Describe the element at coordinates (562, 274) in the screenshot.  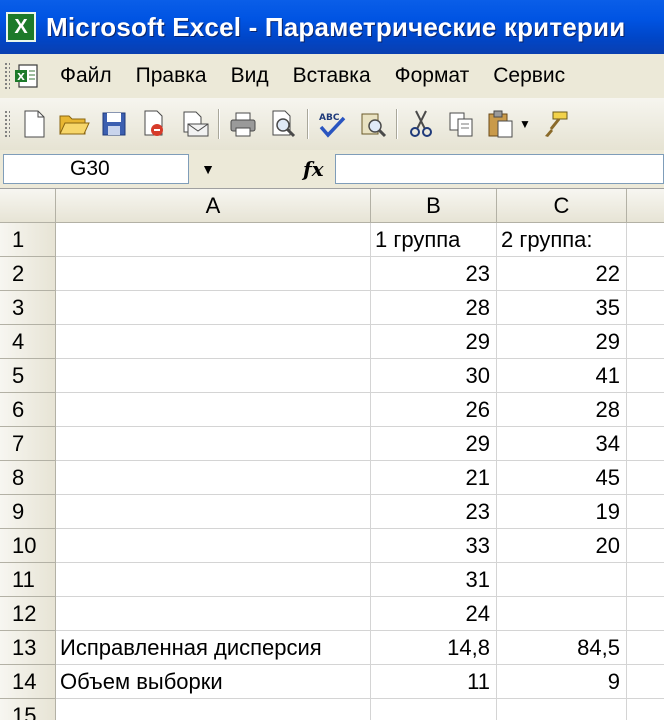
I see `cell-c2: 22` at that location.